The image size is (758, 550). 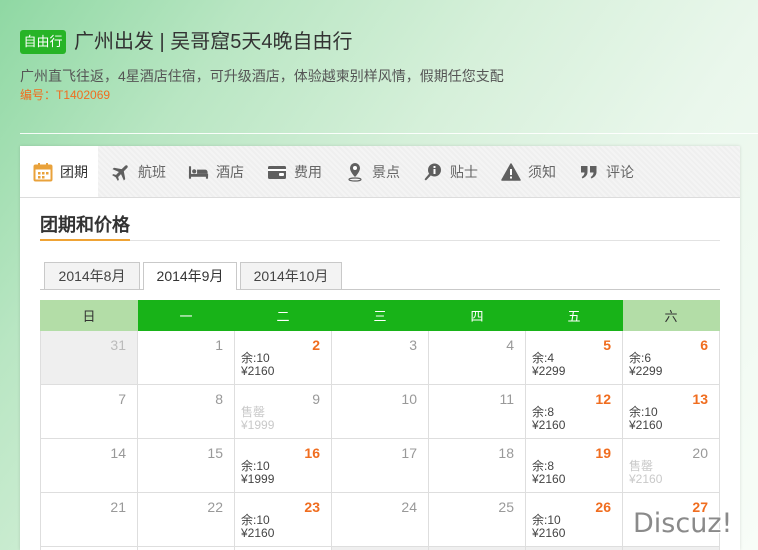 What do you see at coordinates (276, 172) in the screenshot?
I see `wallet-icon` at bounding box center [276, 172].